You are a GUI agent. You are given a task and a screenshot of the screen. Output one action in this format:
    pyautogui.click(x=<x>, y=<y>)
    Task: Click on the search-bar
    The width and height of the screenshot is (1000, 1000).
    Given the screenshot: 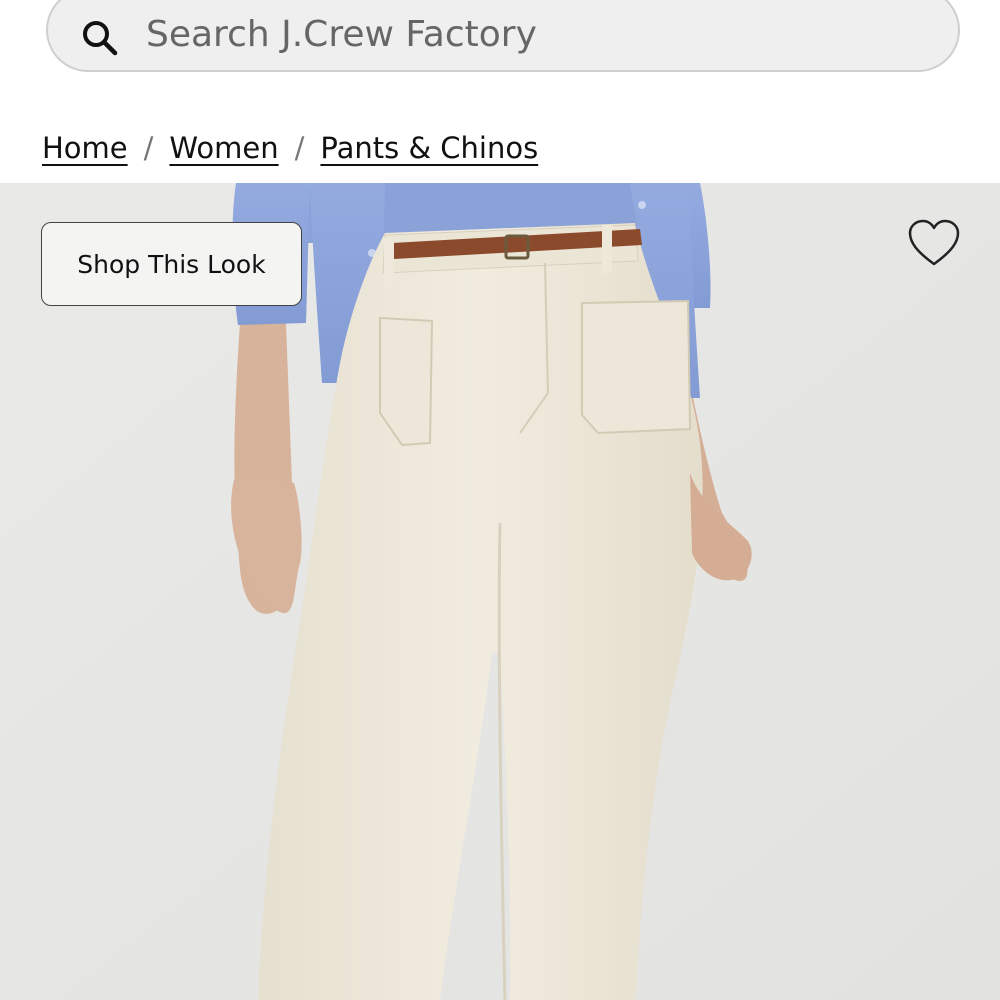 What is the action you would take?
    pyautogui.click(x=503, y=36)
    